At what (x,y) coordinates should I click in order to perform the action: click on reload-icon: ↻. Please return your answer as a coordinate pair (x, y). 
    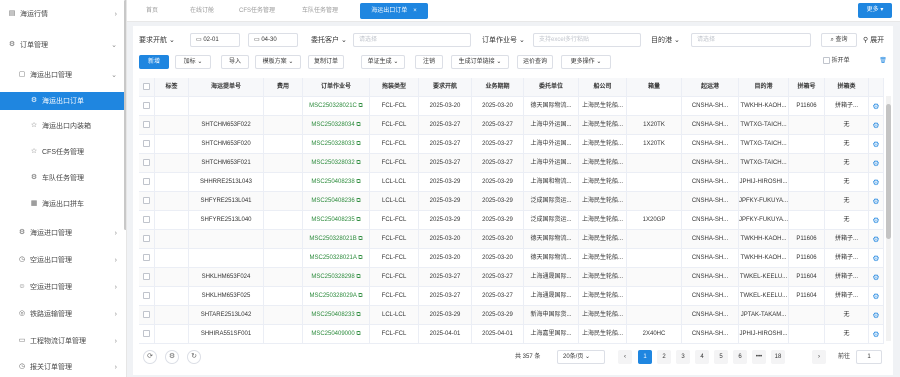
    Looking at the image, I should click on (194, 357).